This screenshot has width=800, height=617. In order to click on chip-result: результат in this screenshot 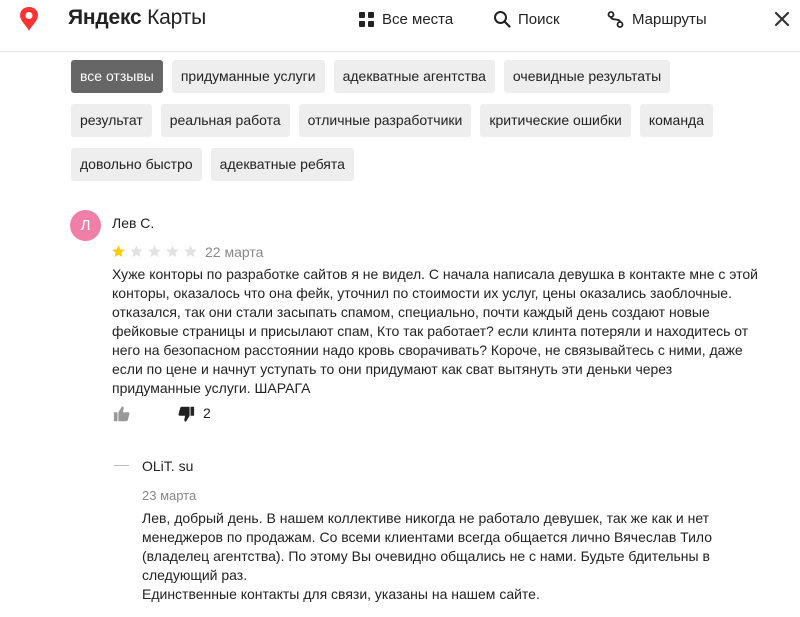, I will do `click(111, 120)`.